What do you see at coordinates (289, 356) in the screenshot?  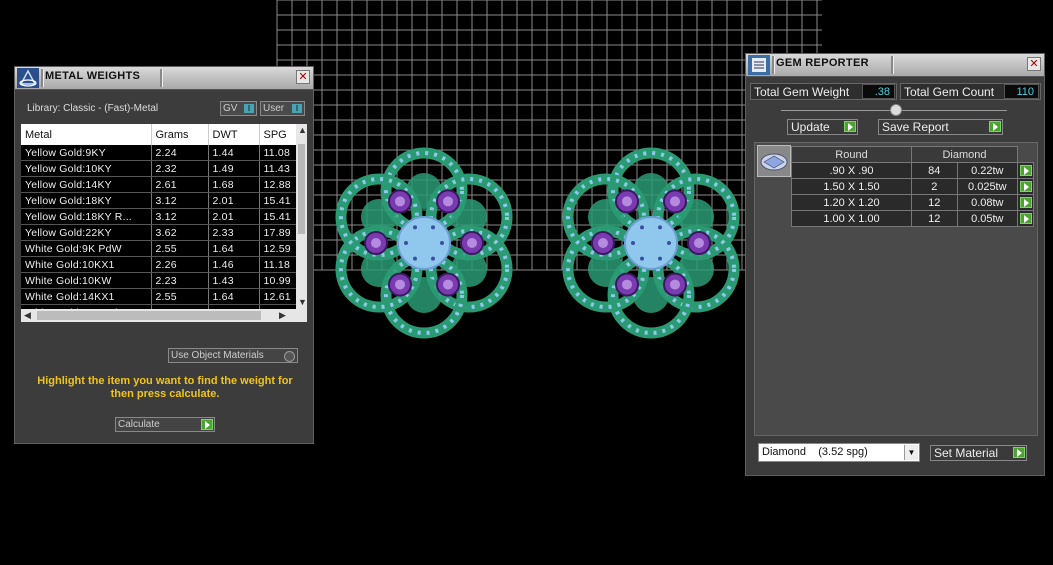 I see `radio-icon` at bounding box center [289, 356].